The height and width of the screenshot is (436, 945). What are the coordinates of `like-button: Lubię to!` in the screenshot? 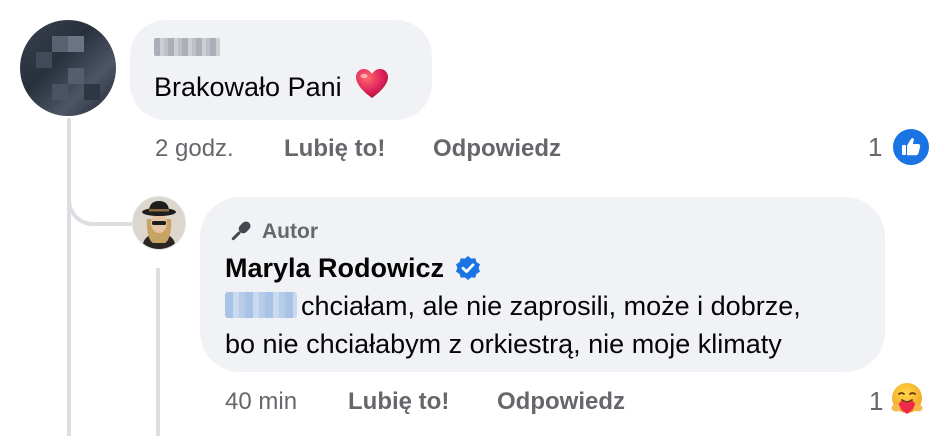 It's located at (334, 149).